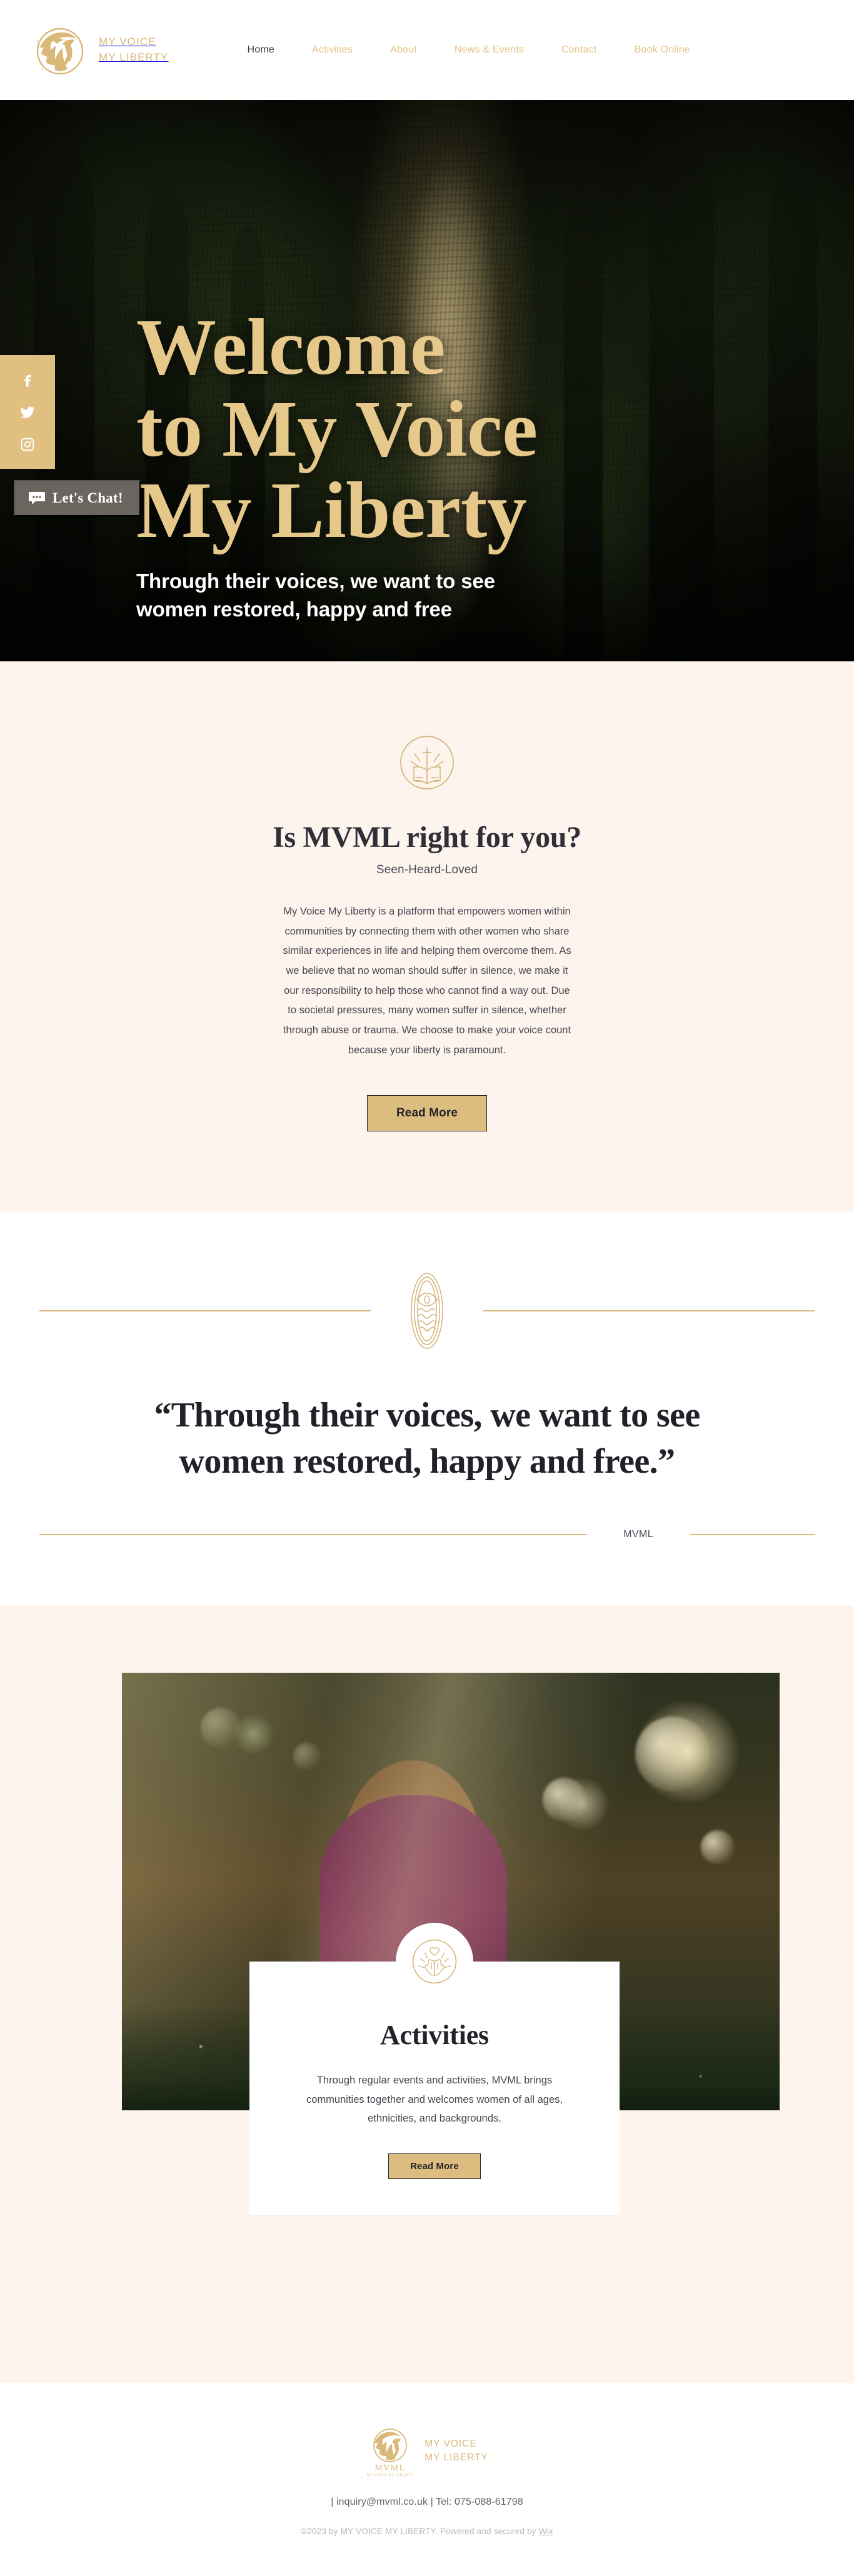  Describe the element at coordinates (427, 869) in the screenshot. I see `about-tagline: Seen-Heard-Loved` at that location.